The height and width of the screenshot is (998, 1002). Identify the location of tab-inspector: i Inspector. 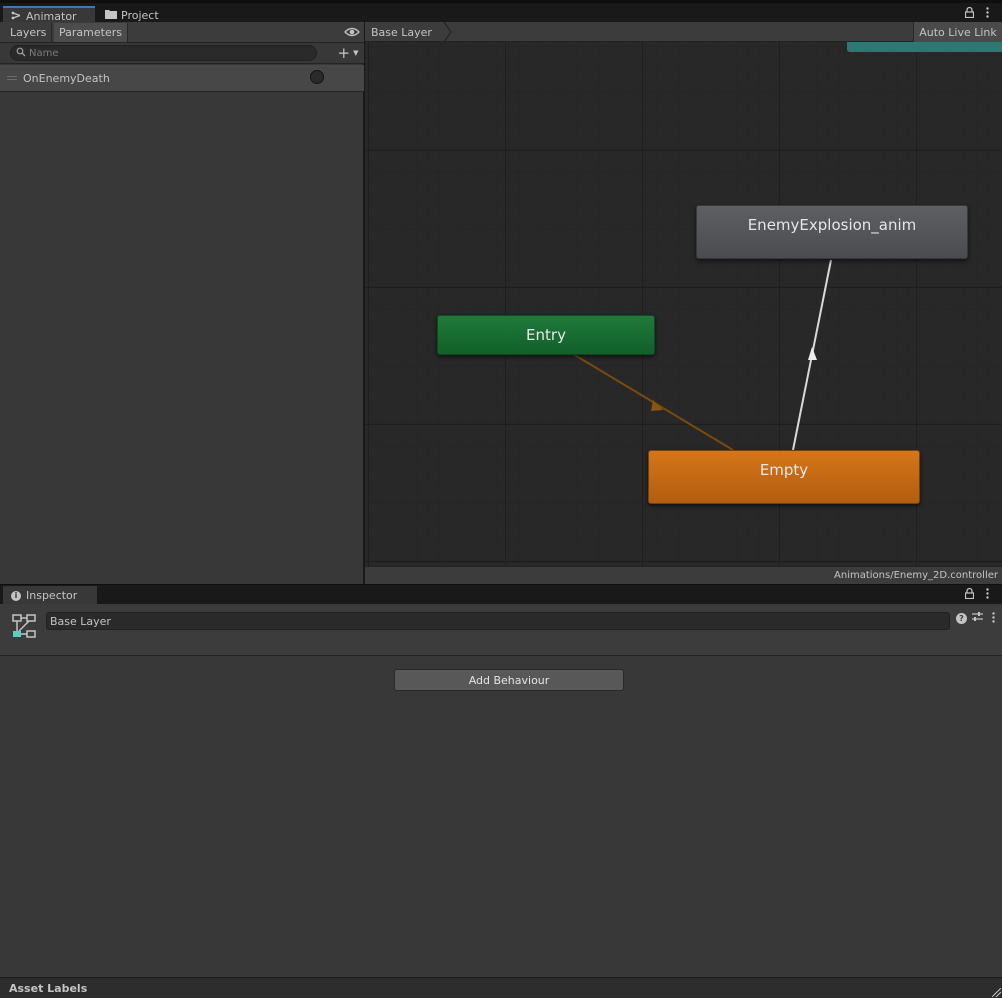
(50, 595).